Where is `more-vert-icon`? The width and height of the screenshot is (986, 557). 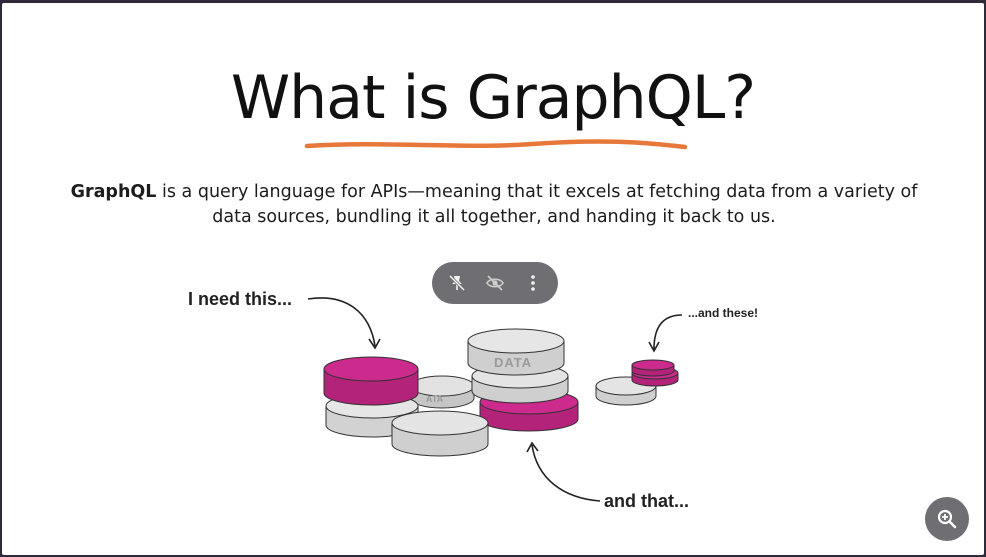 more-vert-icon is located at coordinates (533, 283).